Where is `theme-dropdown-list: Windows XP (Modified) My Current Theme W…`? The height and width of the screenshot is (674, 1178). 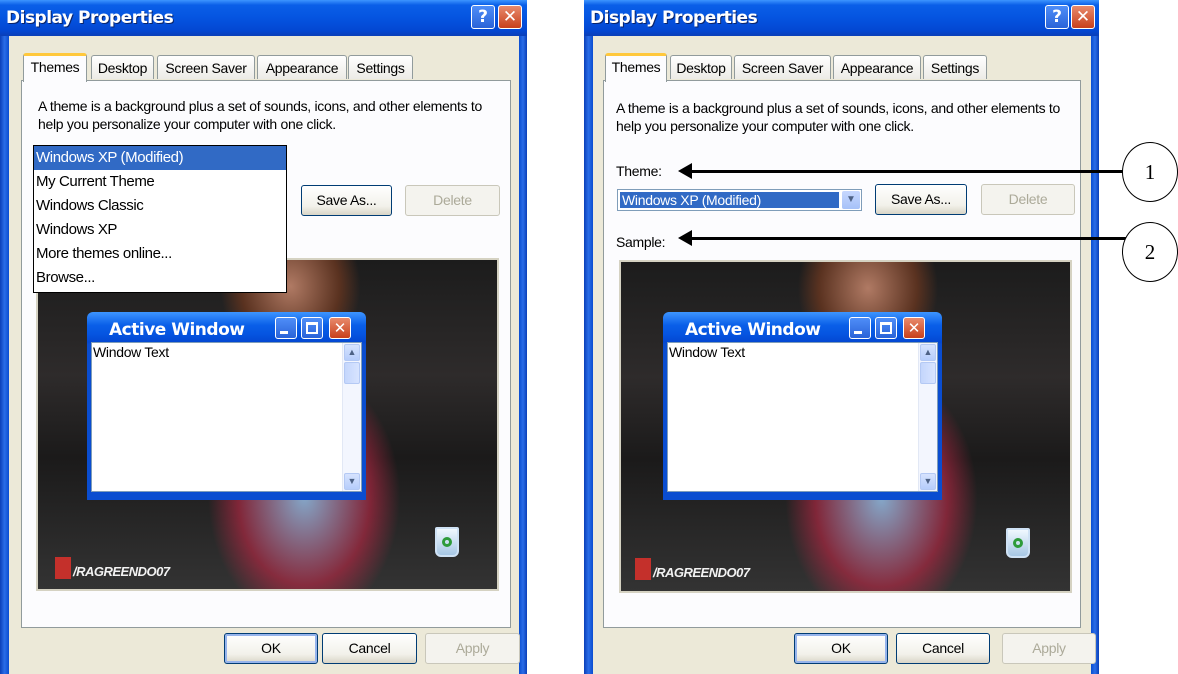 theme-dropdown-list: Windows XP (Modified) My Current Theme W… is located at coordinates (160, 219).